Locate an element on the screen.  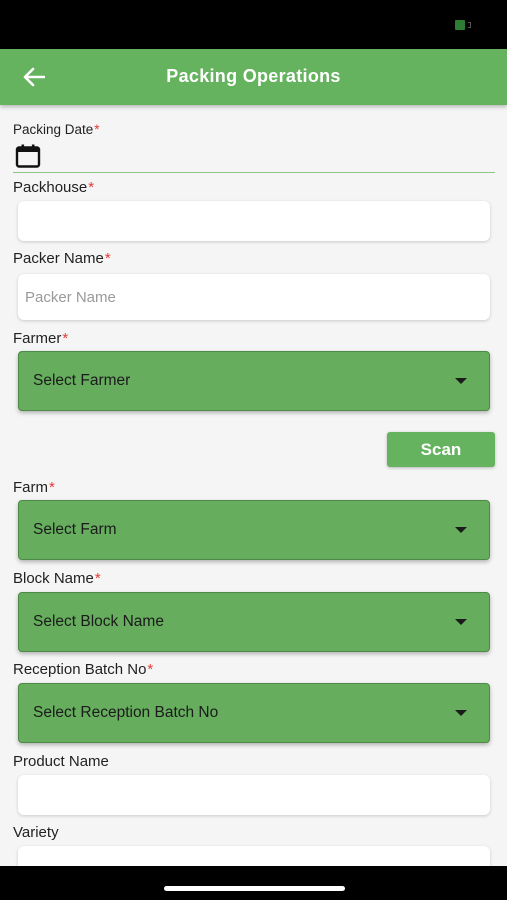
farmer-dropdown: Select Farmer is located at coordinates (254, 381).